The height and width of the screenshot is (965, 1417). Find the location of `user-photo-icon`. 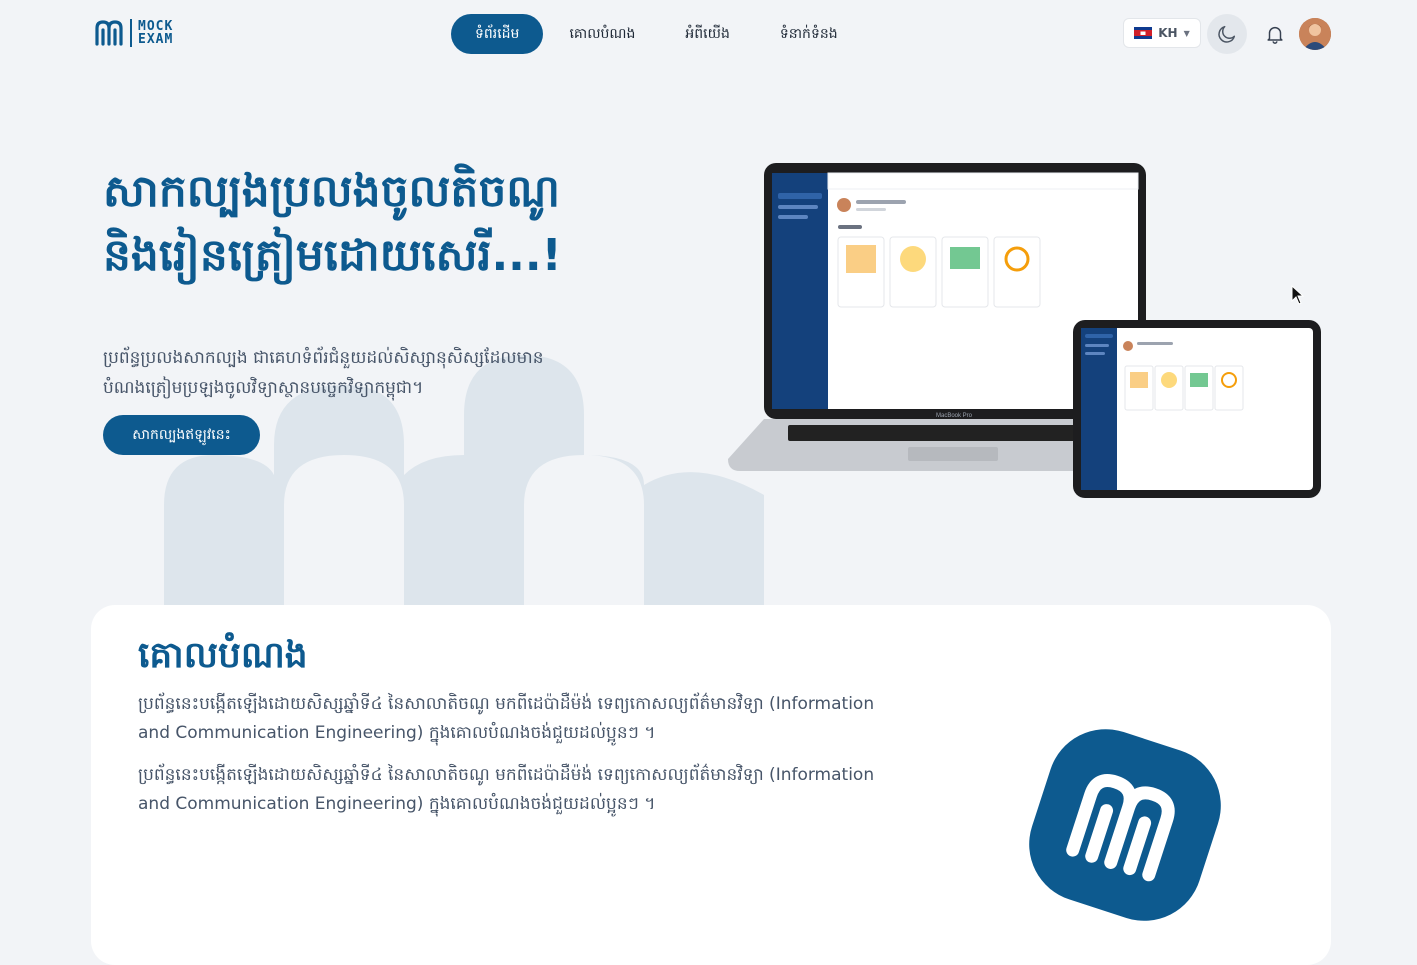

user-photo-icon is located at coordinates (1315, 34).